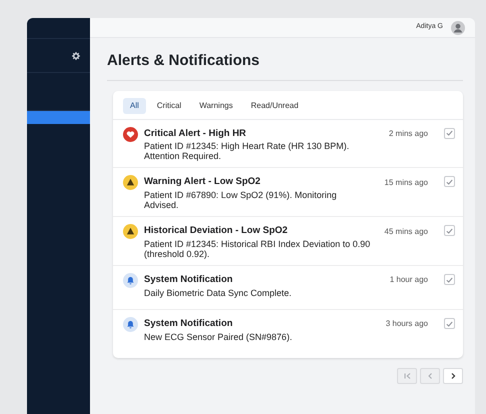 The image size is (486, 414). Describe the element at coordinates (407, 376) in the screenshot. I see `first-page-icon` at that location.